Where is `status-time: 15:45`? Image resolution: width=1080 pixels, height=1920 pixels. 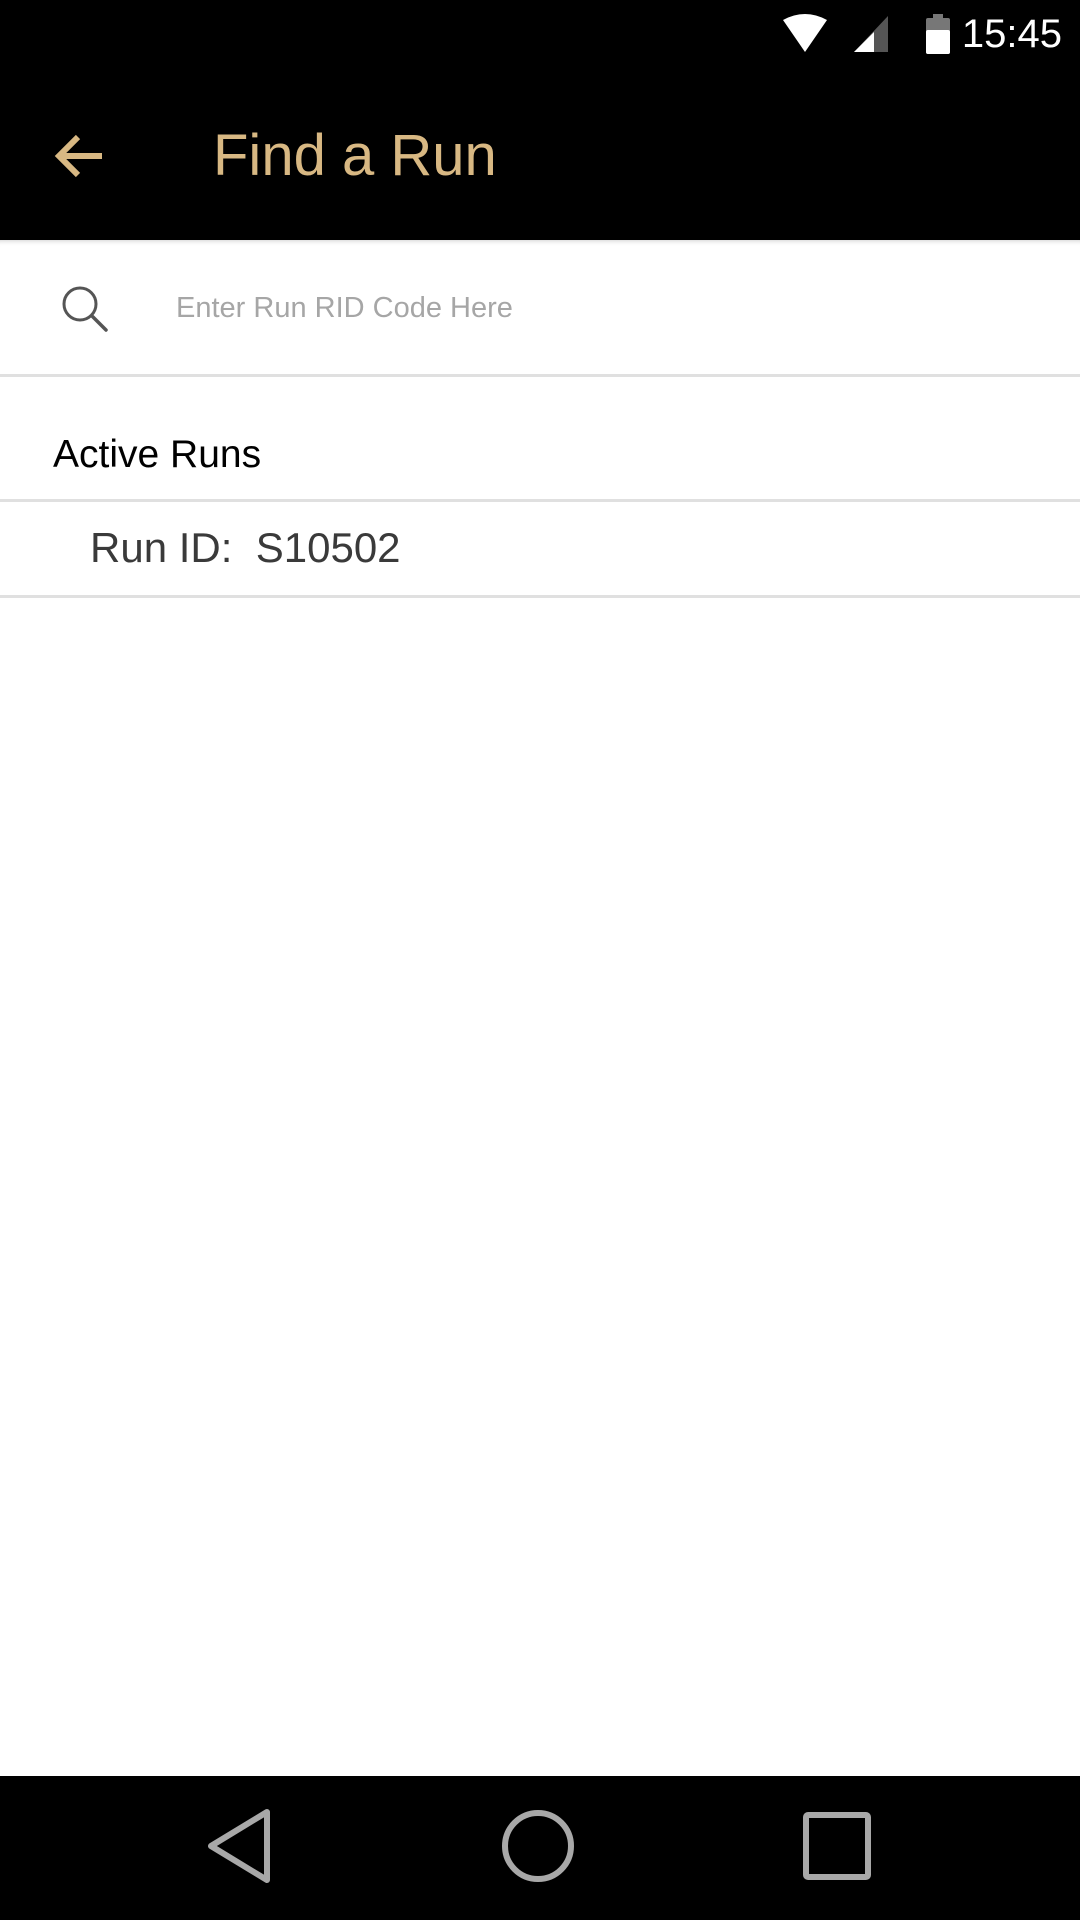 status-time: 15:45 is located at coordinates (1011, 34).